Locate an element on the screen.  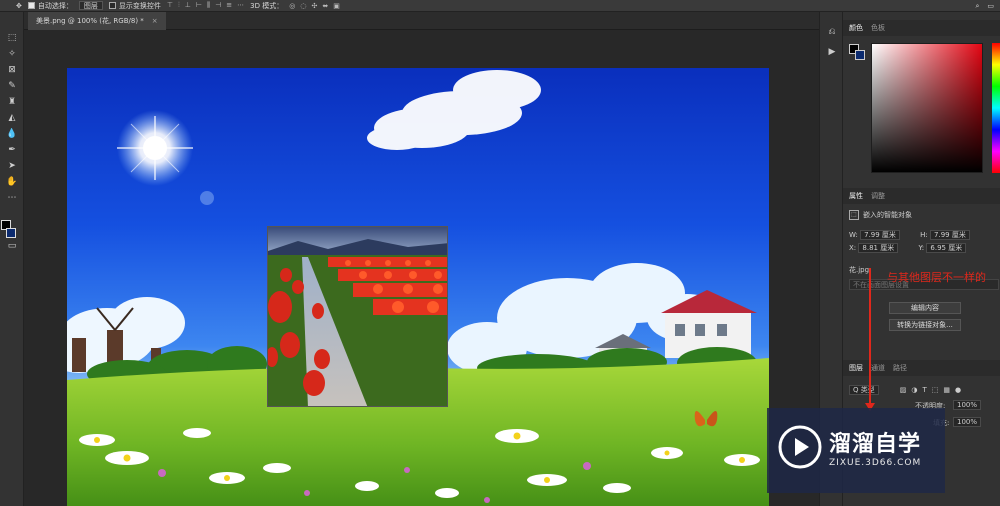
document-tab-title: 美景.png @ 100% (花, RGB/8) * is located at coordinates (90, 21).